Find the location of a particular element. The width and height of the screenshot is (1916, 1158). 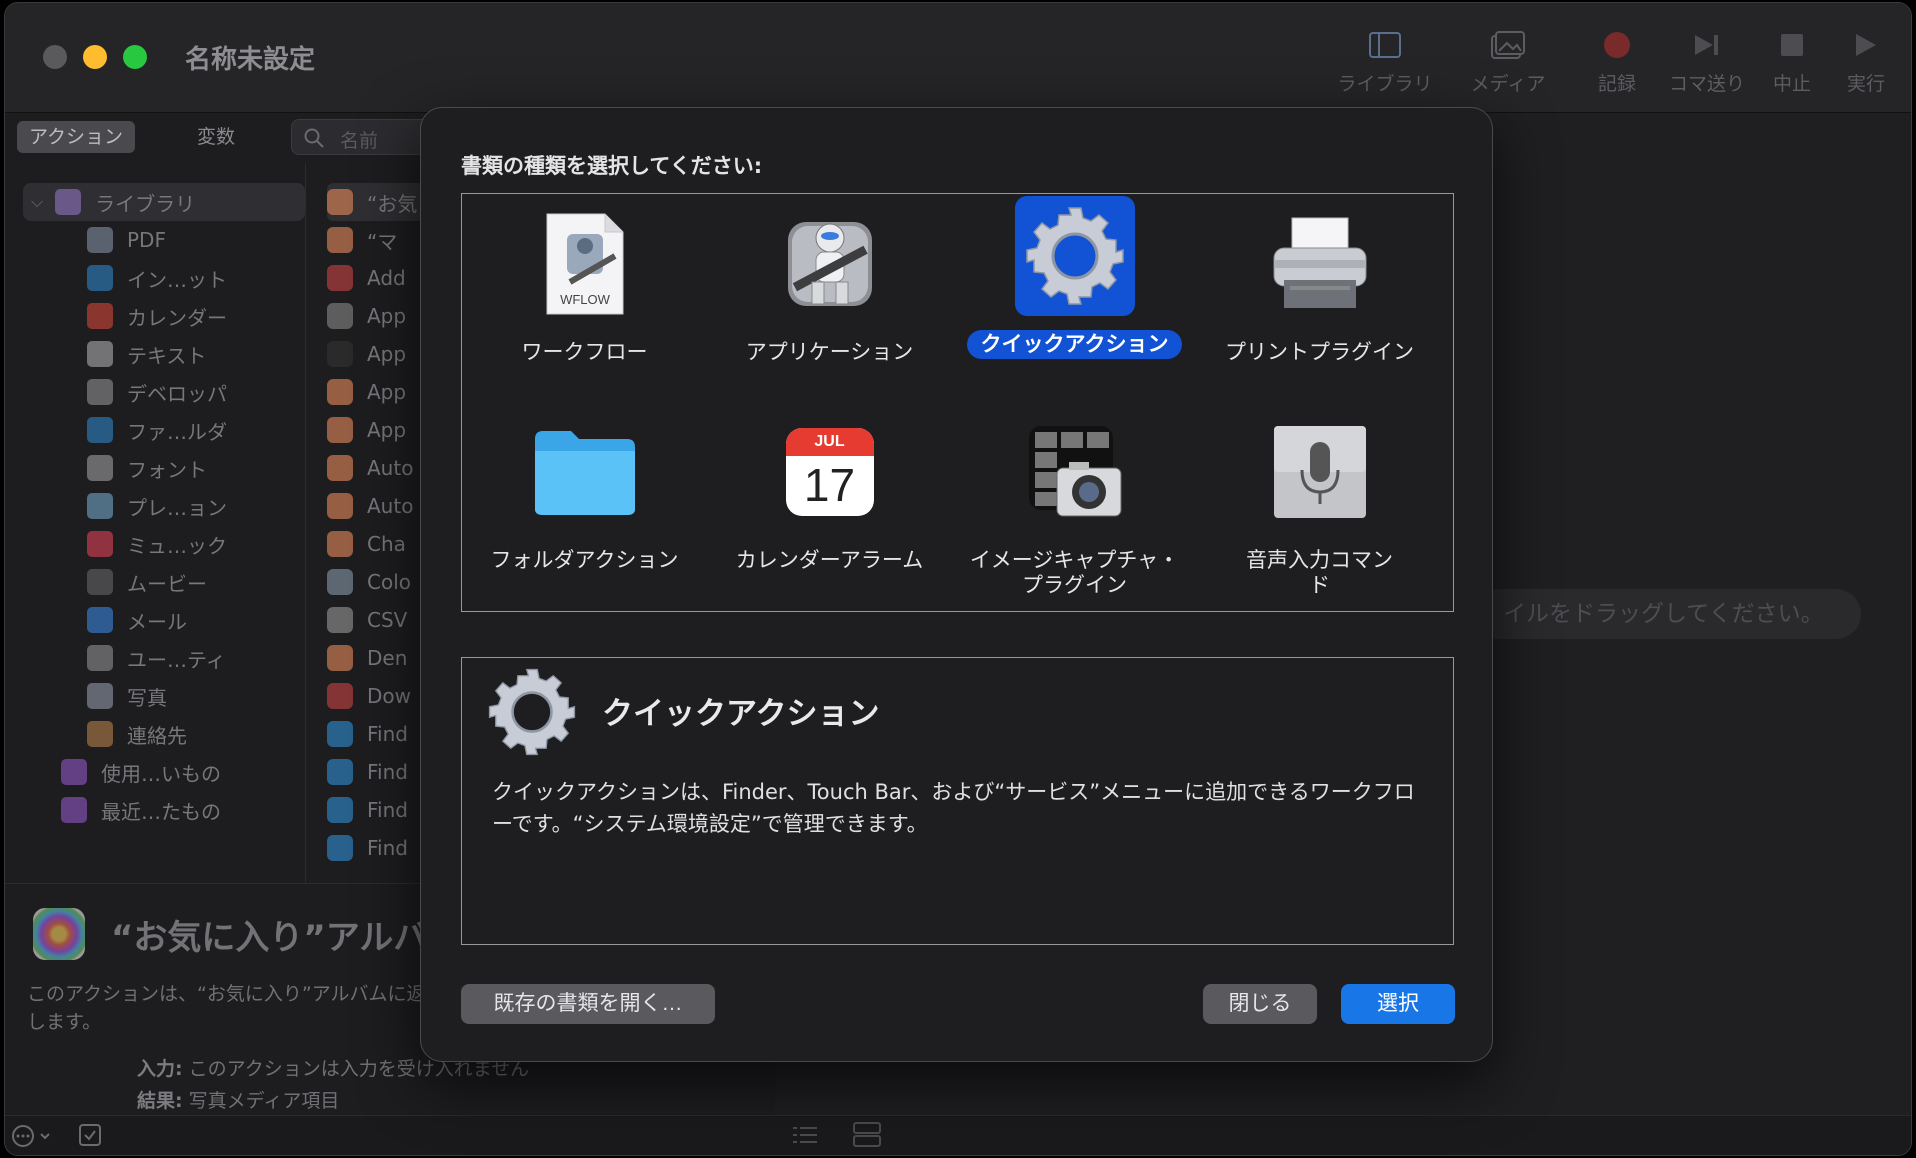

log-view-icon is located at coordinates (867, 1135).